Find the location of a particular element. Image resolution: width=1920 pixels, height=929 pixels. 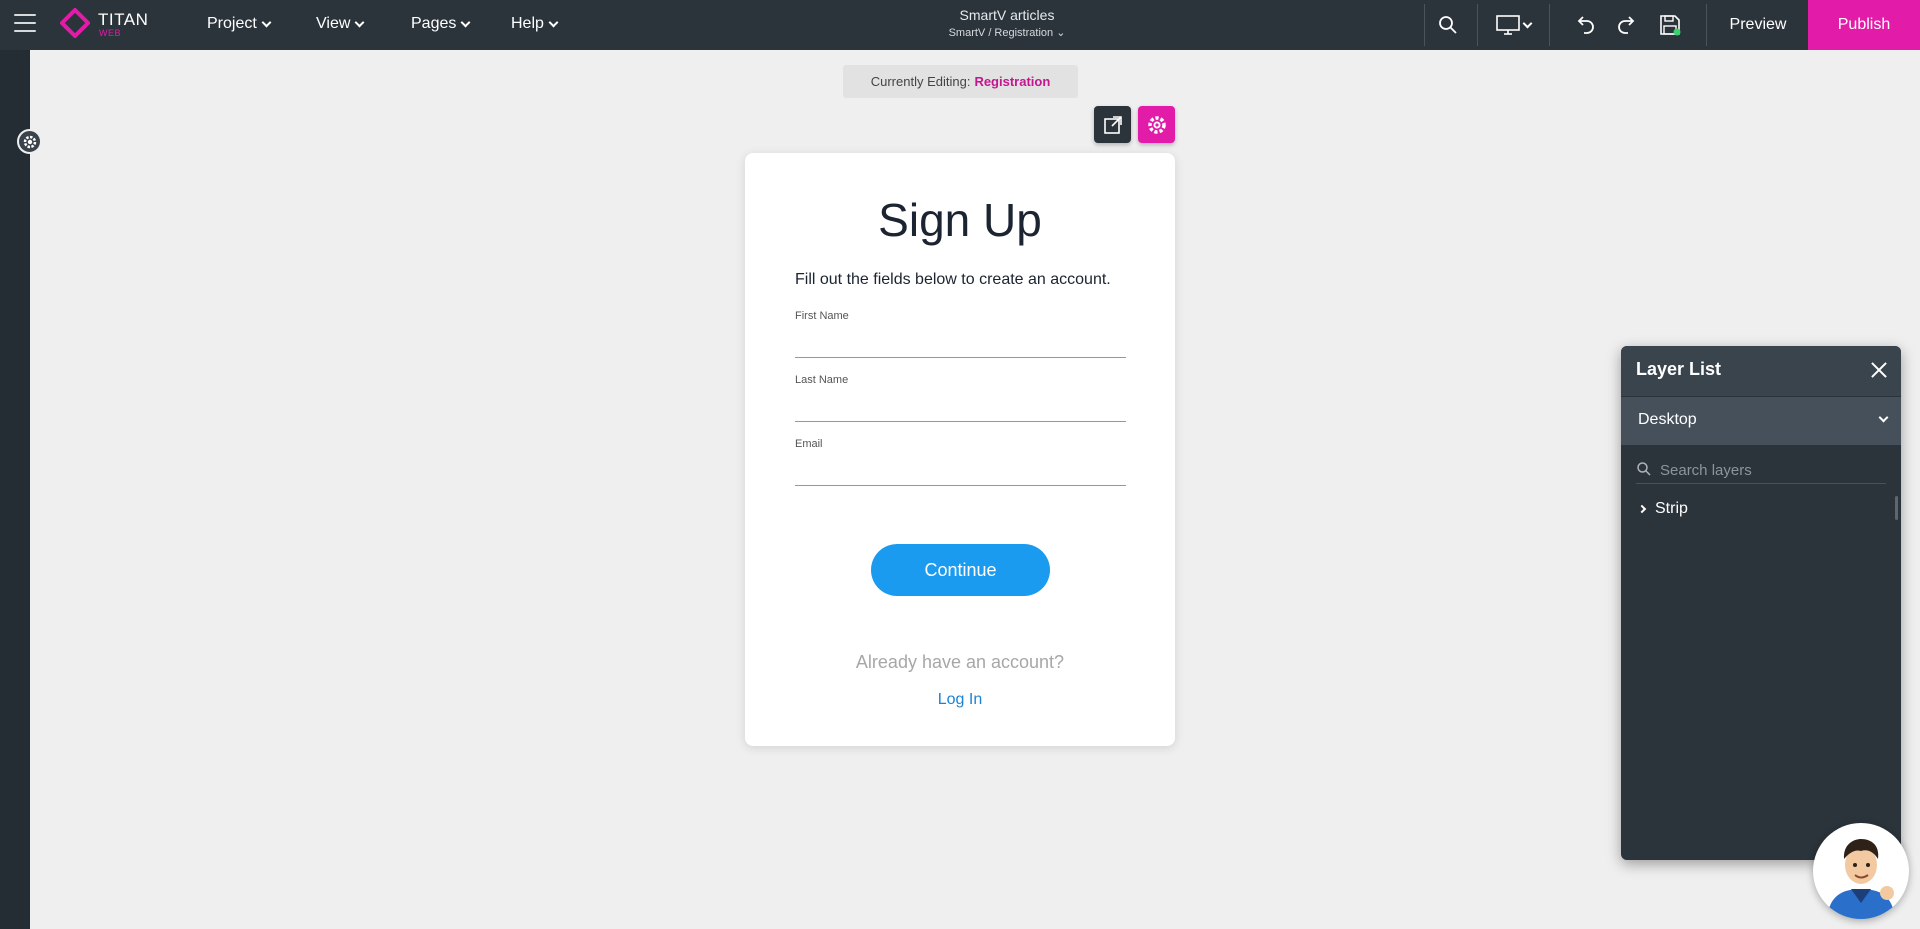

layer-item-strip: Strip is located at coordinates (1662, 509).